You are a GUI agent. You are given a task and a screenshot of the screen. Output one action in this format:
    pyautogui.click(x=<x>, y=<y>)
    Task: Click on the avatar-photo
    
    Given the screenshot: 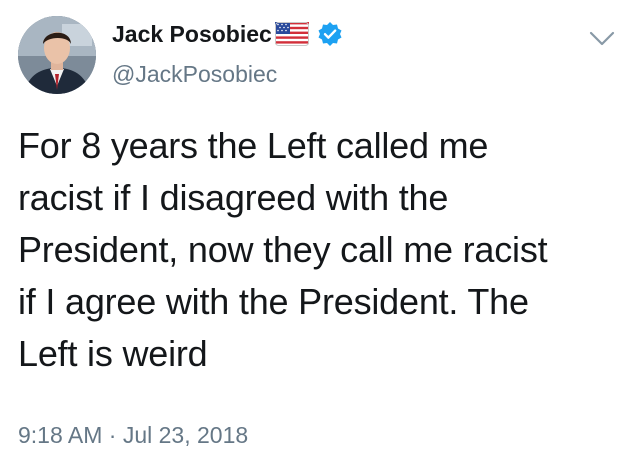 What is the action you would take?
    pyautogui.click(x=57, y=55)
    